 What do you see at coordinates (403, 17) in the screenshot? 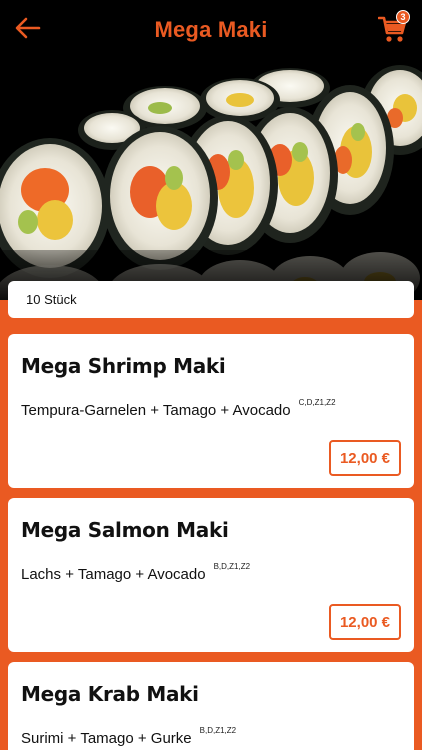
I see `cart-count-badge: 3` at bounding box center [403, 17].